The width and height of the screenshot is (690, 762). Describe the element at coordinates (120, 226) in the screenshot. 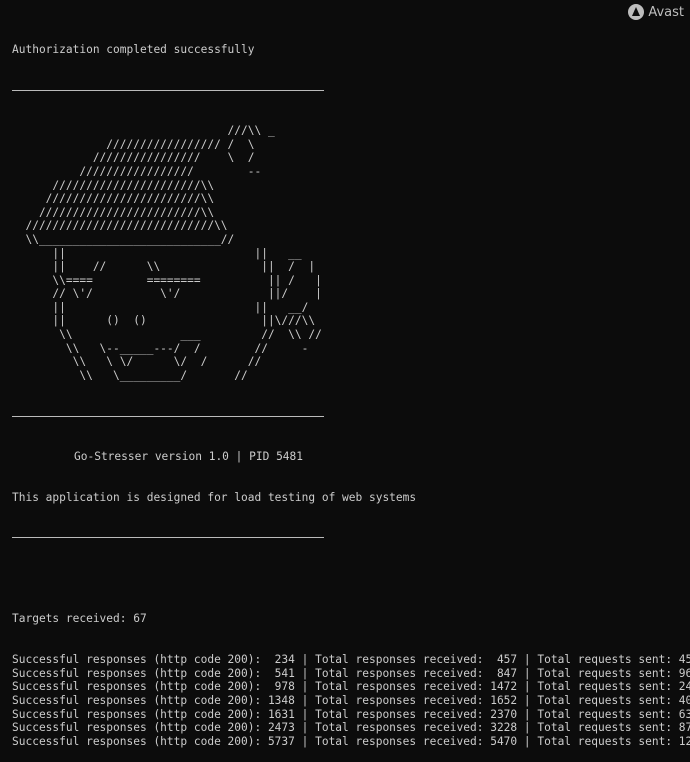

I see `ascii-art-line: ////////////////////////////\\` at that location.